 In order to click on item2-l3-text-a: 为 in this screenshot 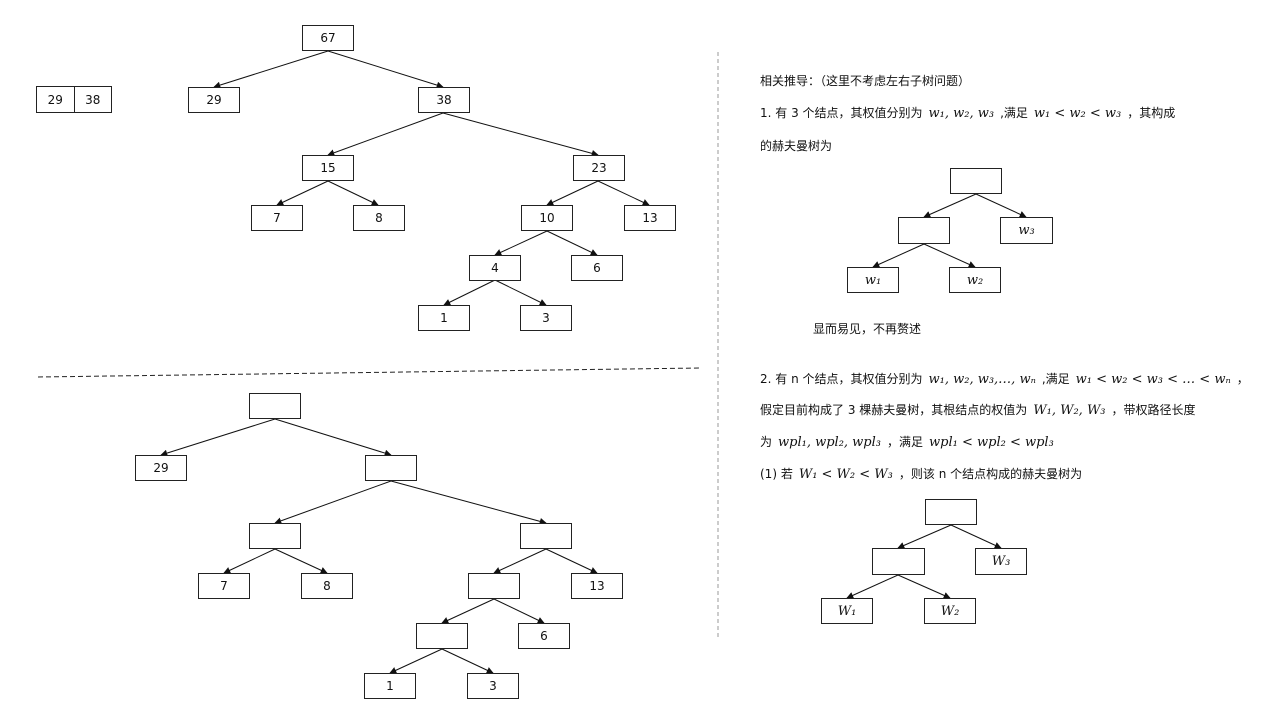, I will do `click(766, 442)`.